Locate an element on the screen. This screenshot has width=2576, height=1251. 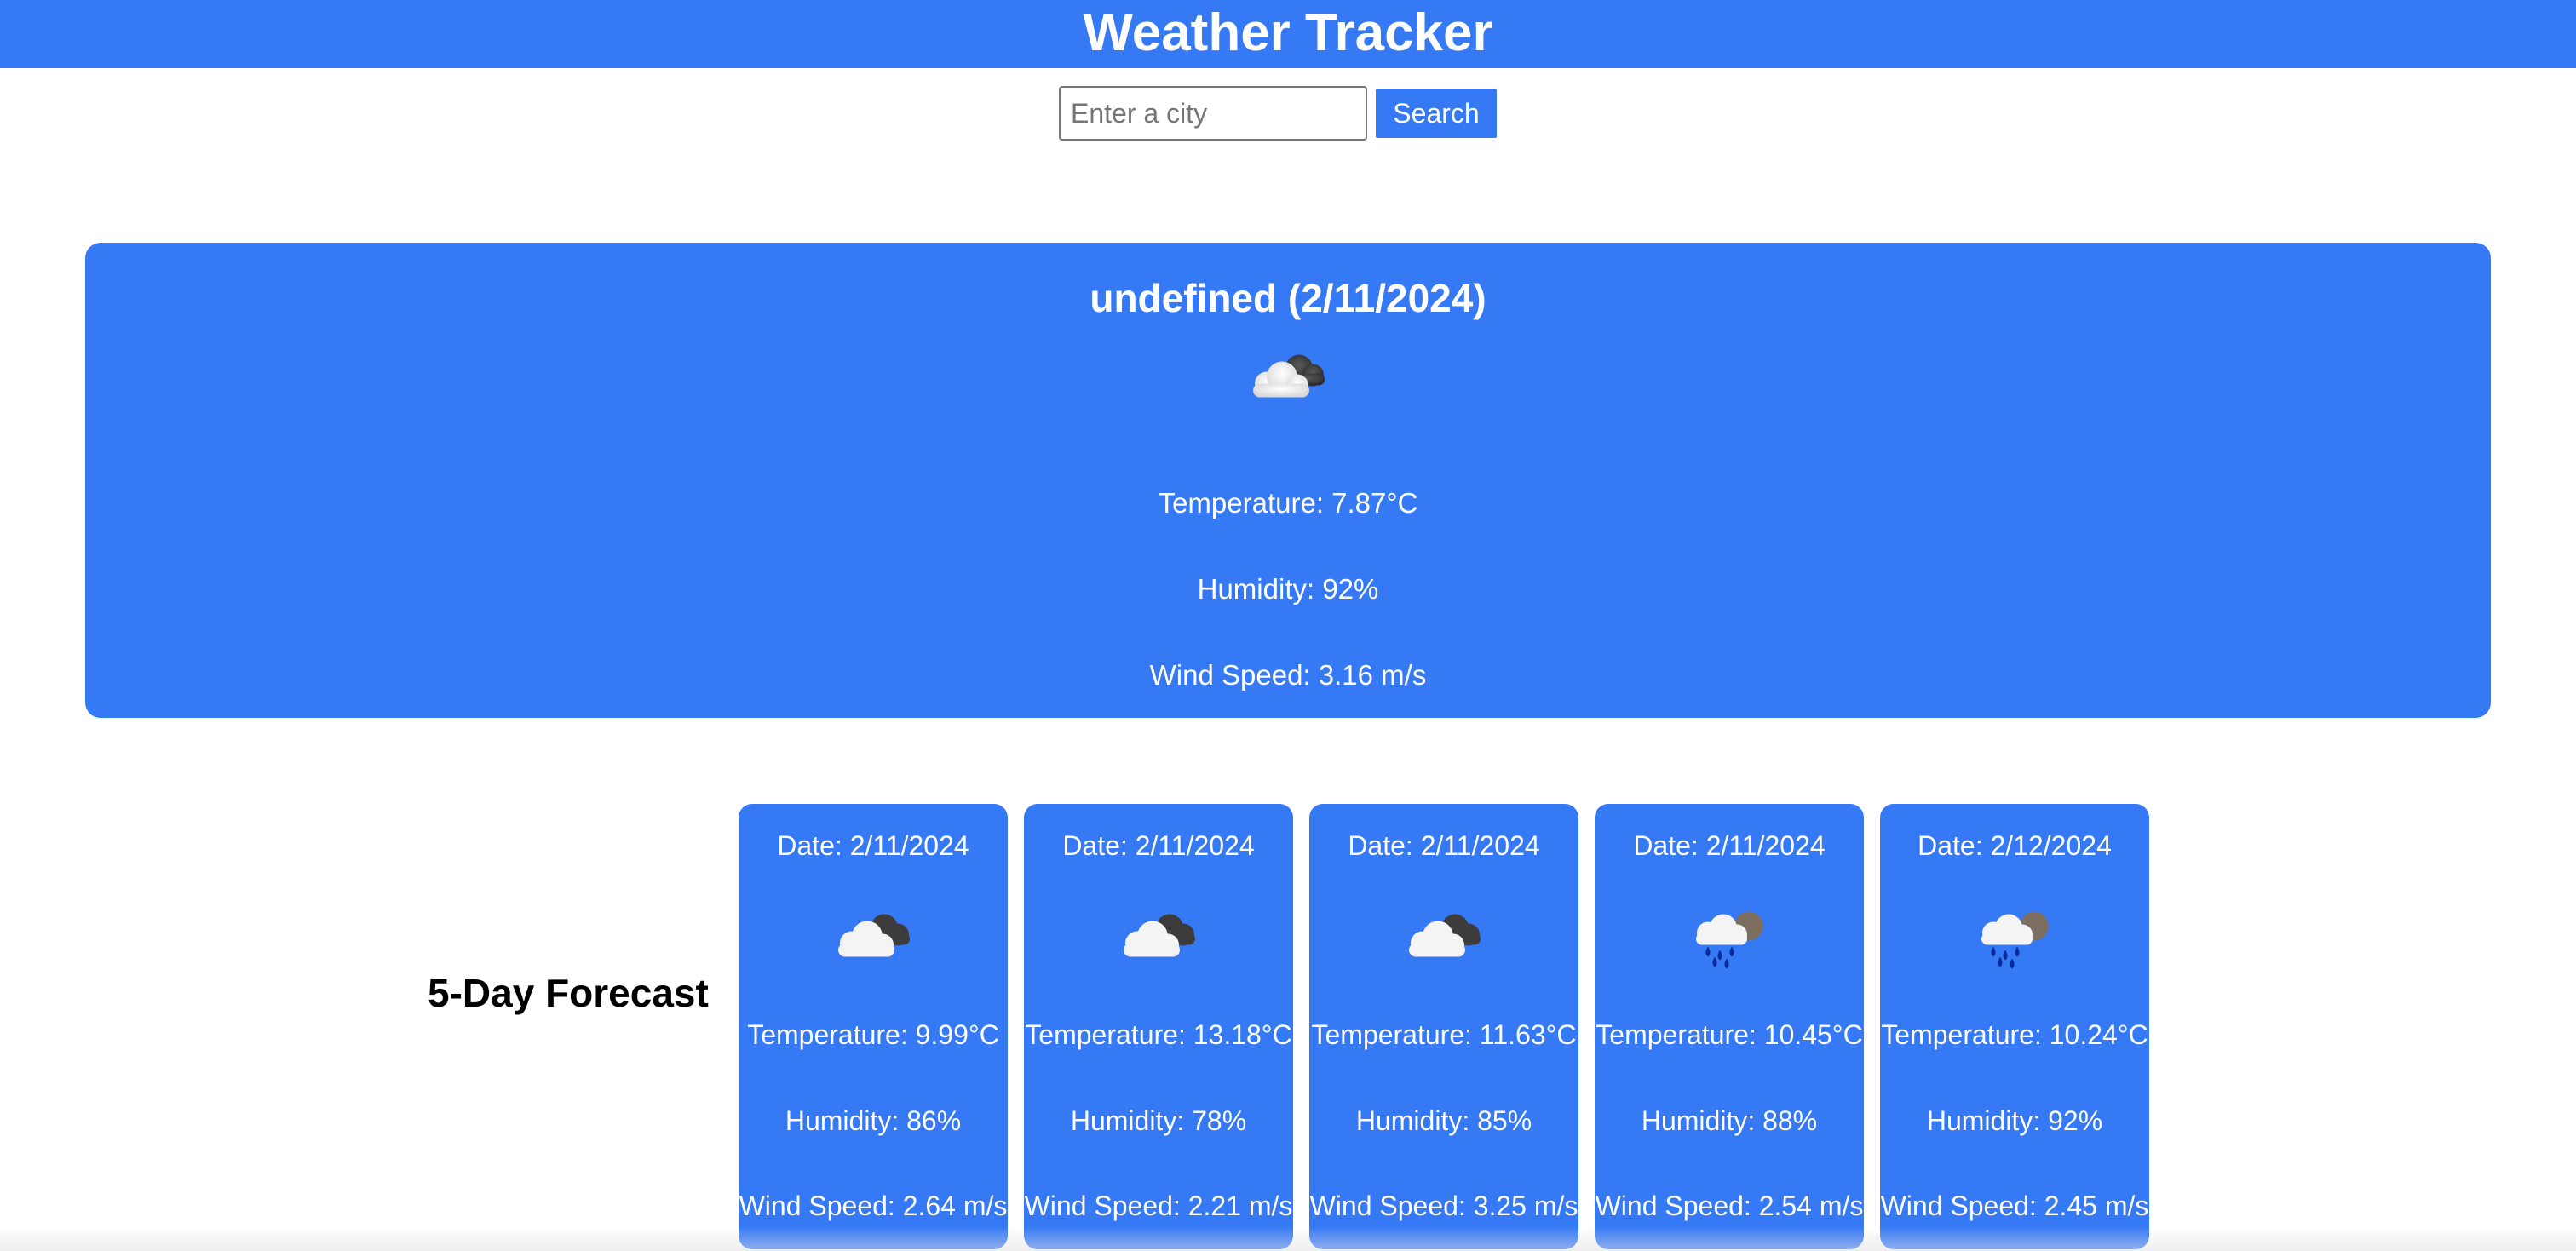
app-header: Weather Tracker is located at coordinates (1288, 34).